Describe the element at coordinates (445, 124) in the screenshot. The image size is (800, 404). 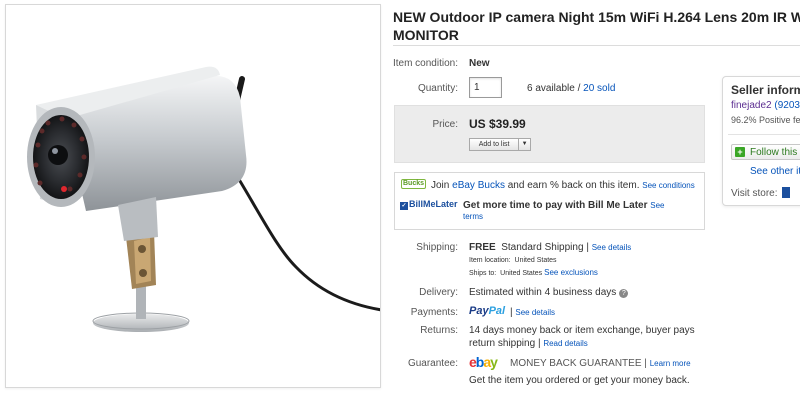
I see `price-label: Price:` at that location.